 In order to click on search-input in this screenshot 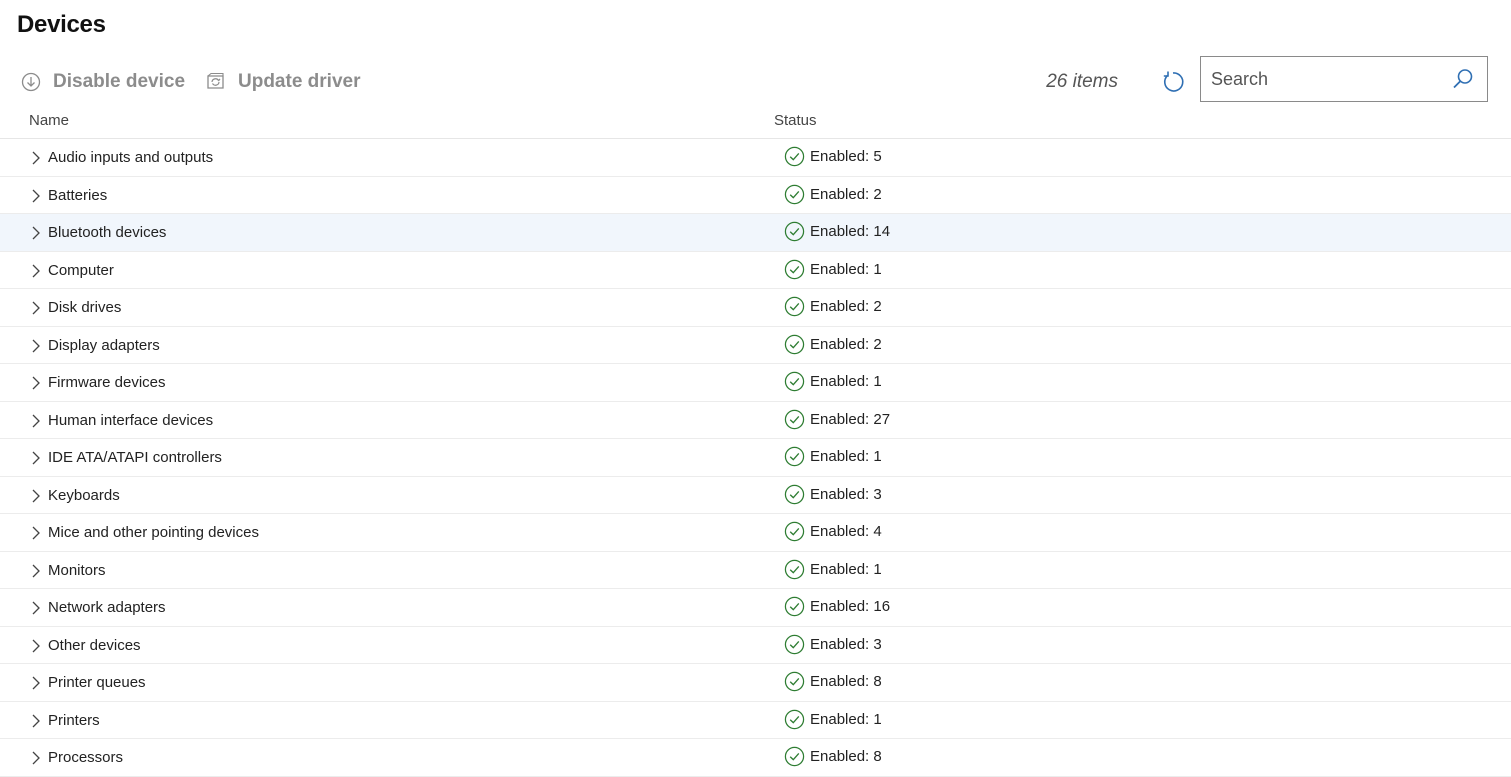, I will do `click(1326, 79)`.